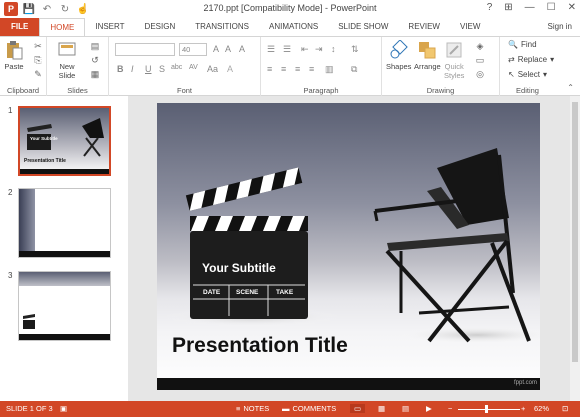 Image resolution: width=580 pixels, height=417 pixels. Describe the element at coordinates (570, 87) in the screenshot. I see `collapse-ribbon-icon: ⌃` at that location.